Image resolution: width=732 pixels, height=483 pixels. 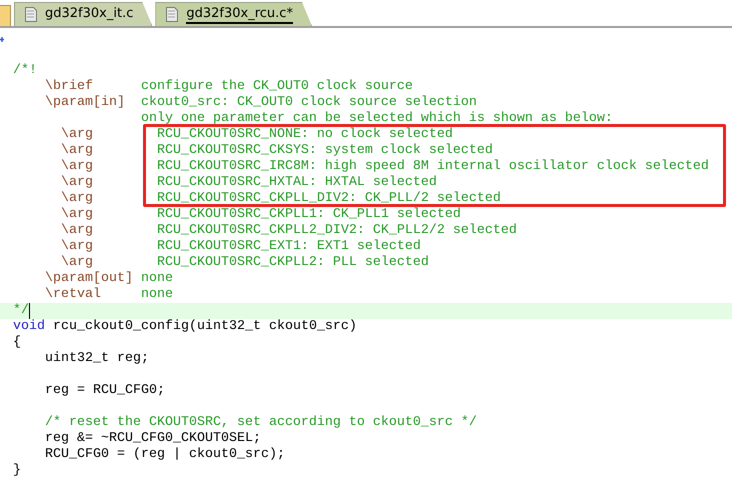 What do you see at coordinates (260, 103) in the screenshot?
I see `code-line: \param[in] ckout0_src: CK_OUT0 clock source selection` at bounding box center [260, 103].